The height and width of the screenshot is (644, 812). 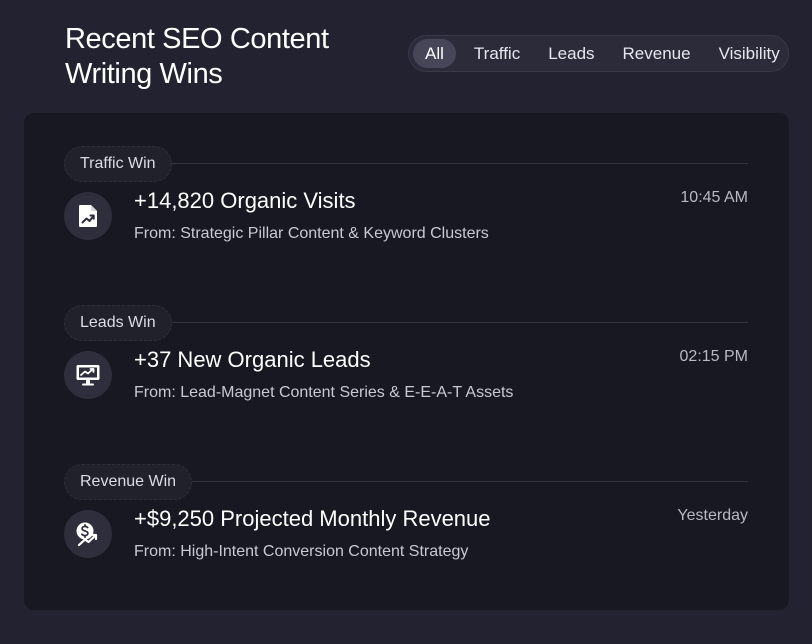 I want to click on page-title: Recent SEO Content Writing Wins, so click(x=197, y=56).